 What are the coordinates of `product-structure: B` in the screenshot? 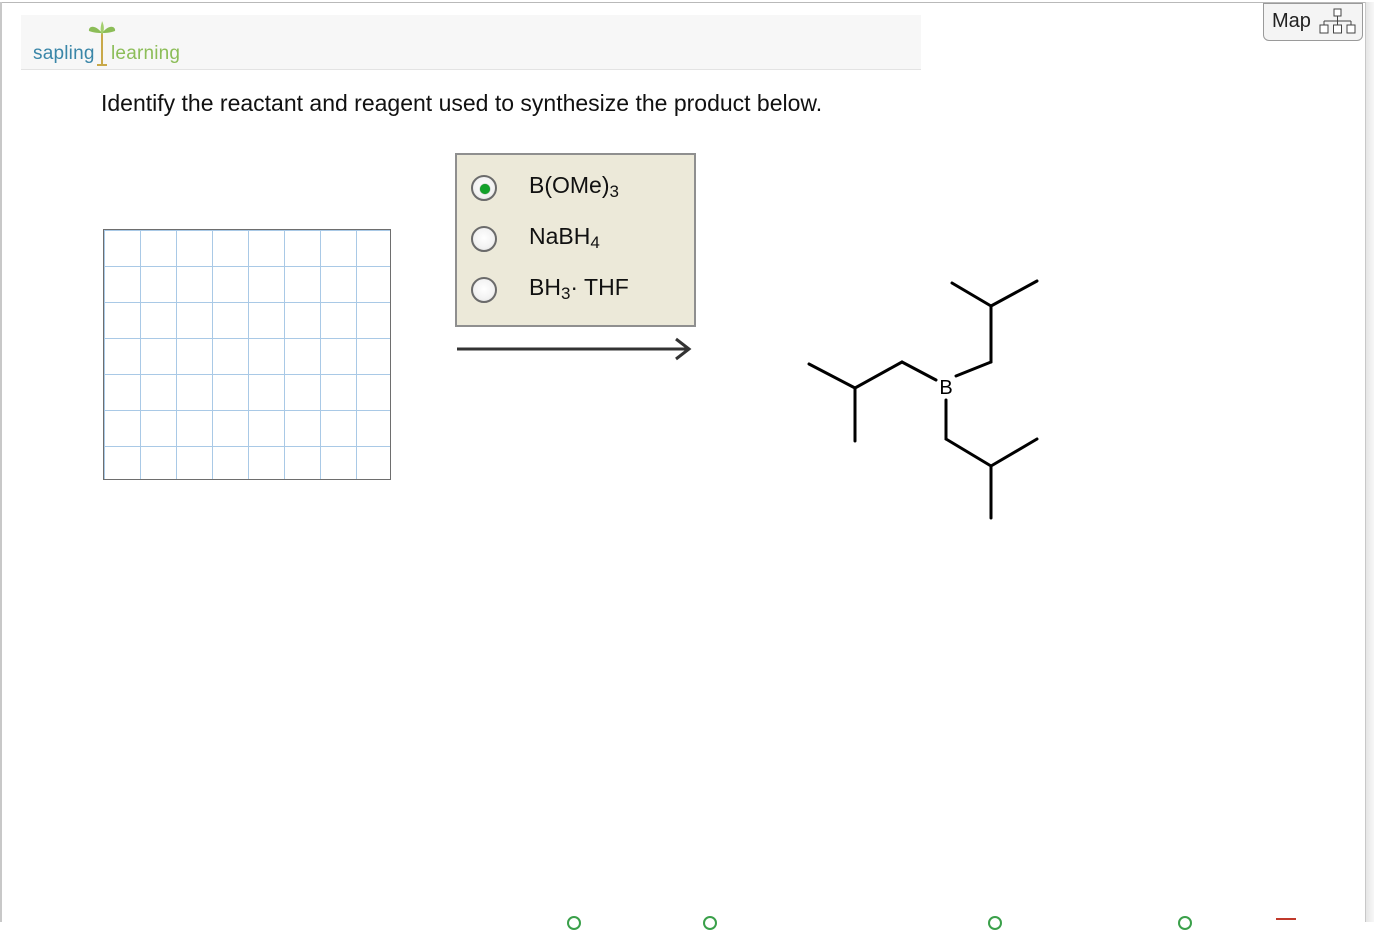 It's located at (923, 399).